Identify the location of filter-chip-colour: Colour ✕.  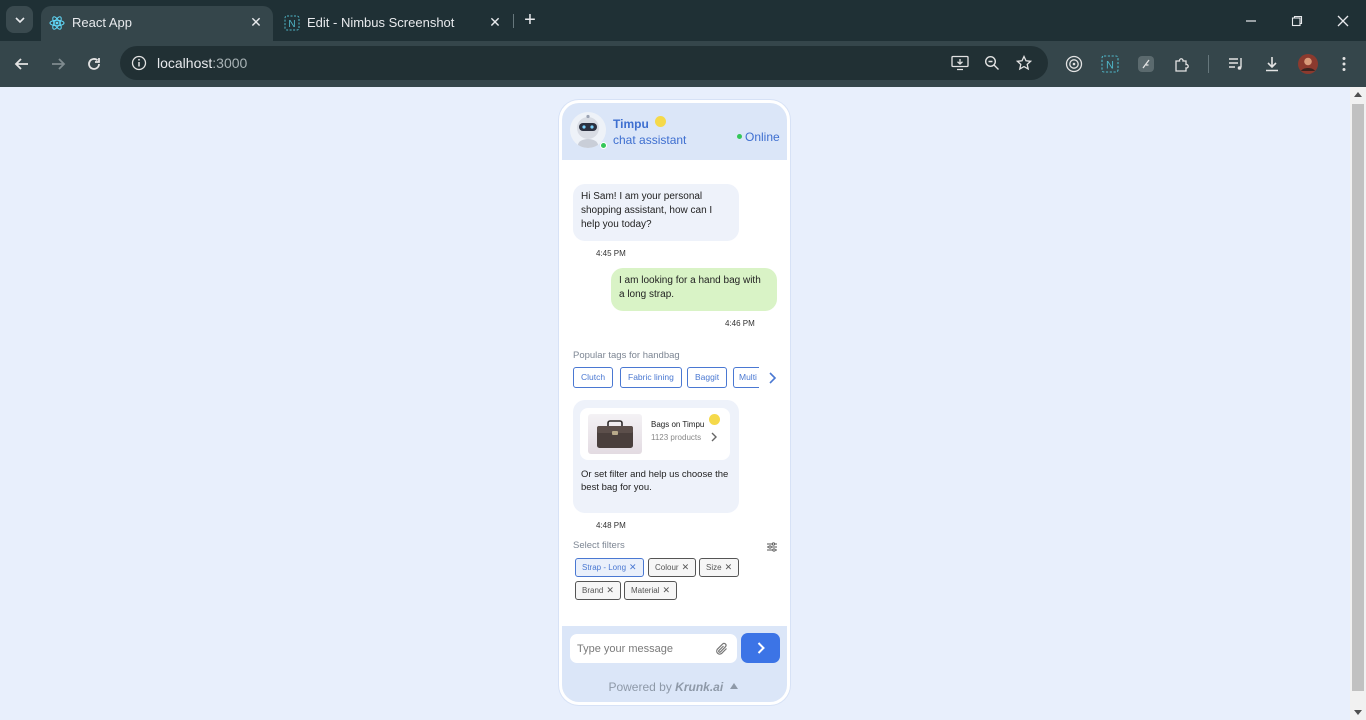
(672, 567).